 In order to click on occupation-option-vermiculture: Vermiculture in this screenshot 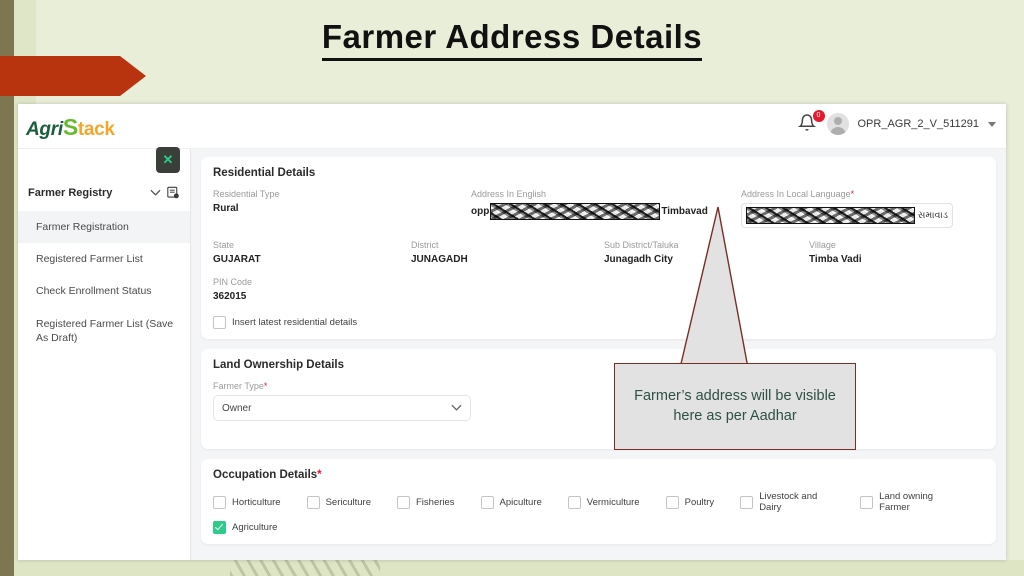, I will do `click(603, 502)`.